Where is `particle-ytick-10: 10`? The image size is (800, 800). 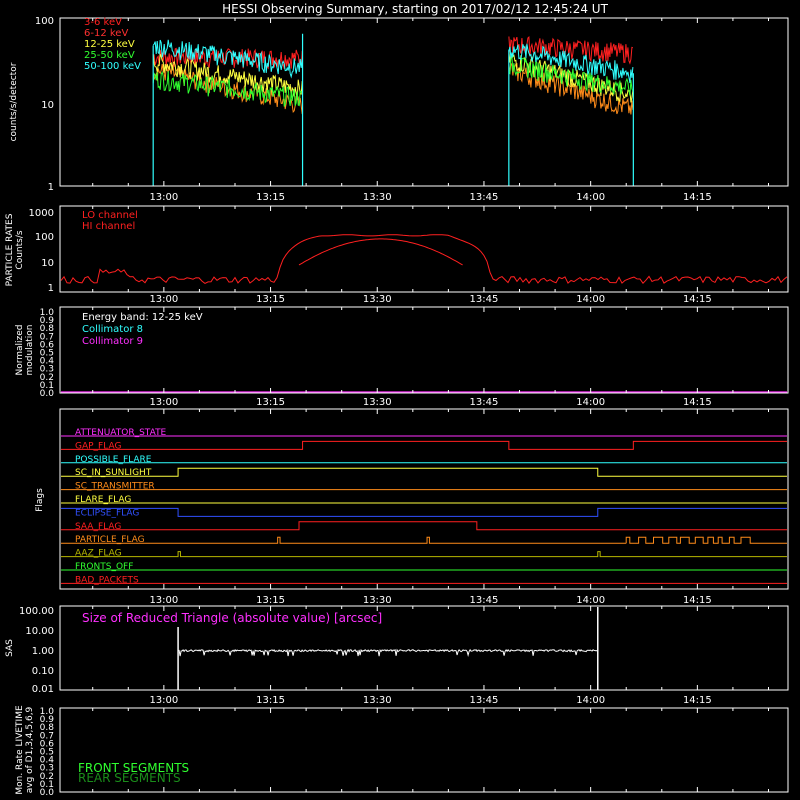 particle-ytick-10: 10 is located at coordinates (47, 263).